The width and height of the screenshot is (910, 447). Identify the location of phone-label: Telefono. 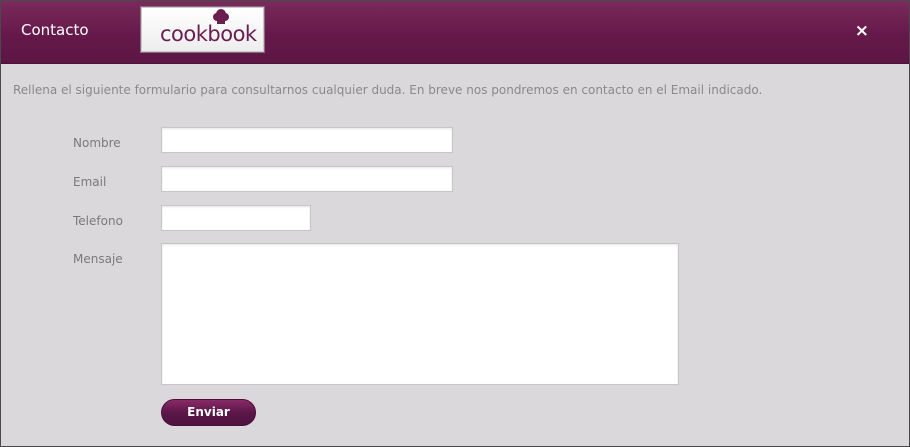
(98, 221).